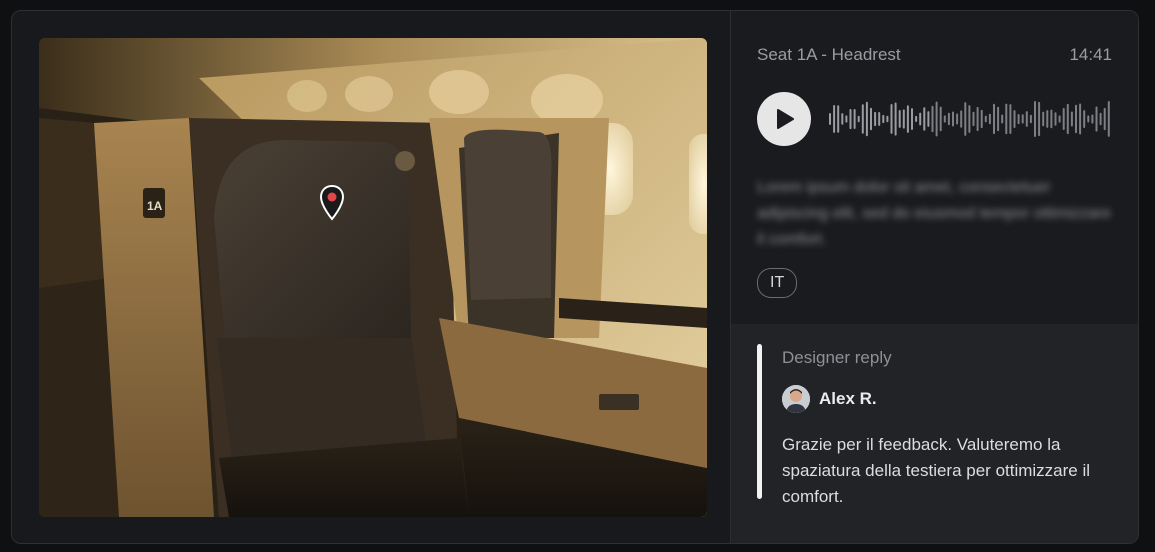 This screenshot has height=552, width=1155. I want to click on reply-label: Designer reply, so click(837, 357).